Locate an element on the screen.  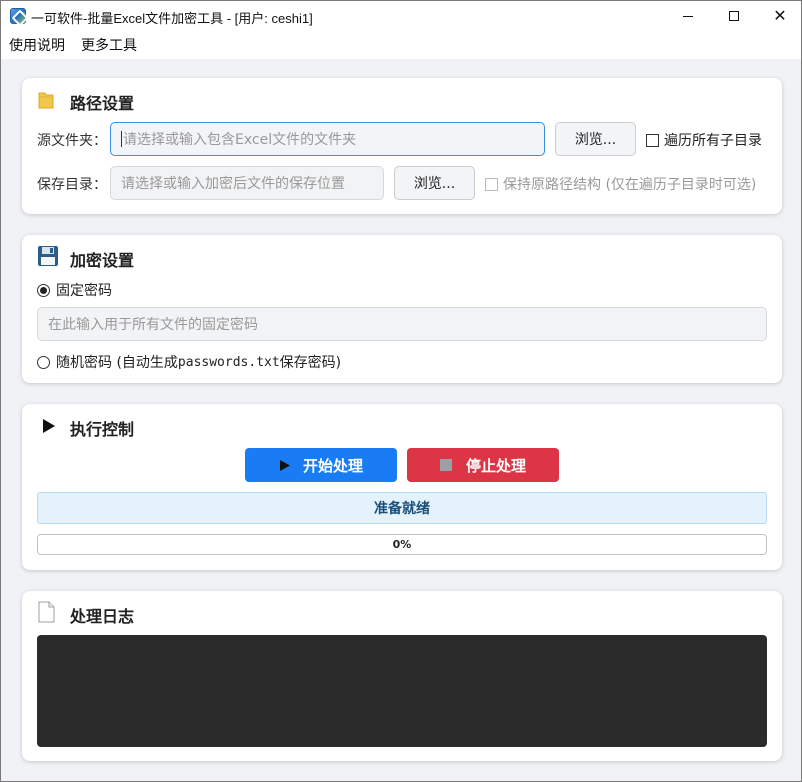
source-folder-placeholder: 请选择或输入包含Excel文件的文件夹 is located at coordinates (240, 140).